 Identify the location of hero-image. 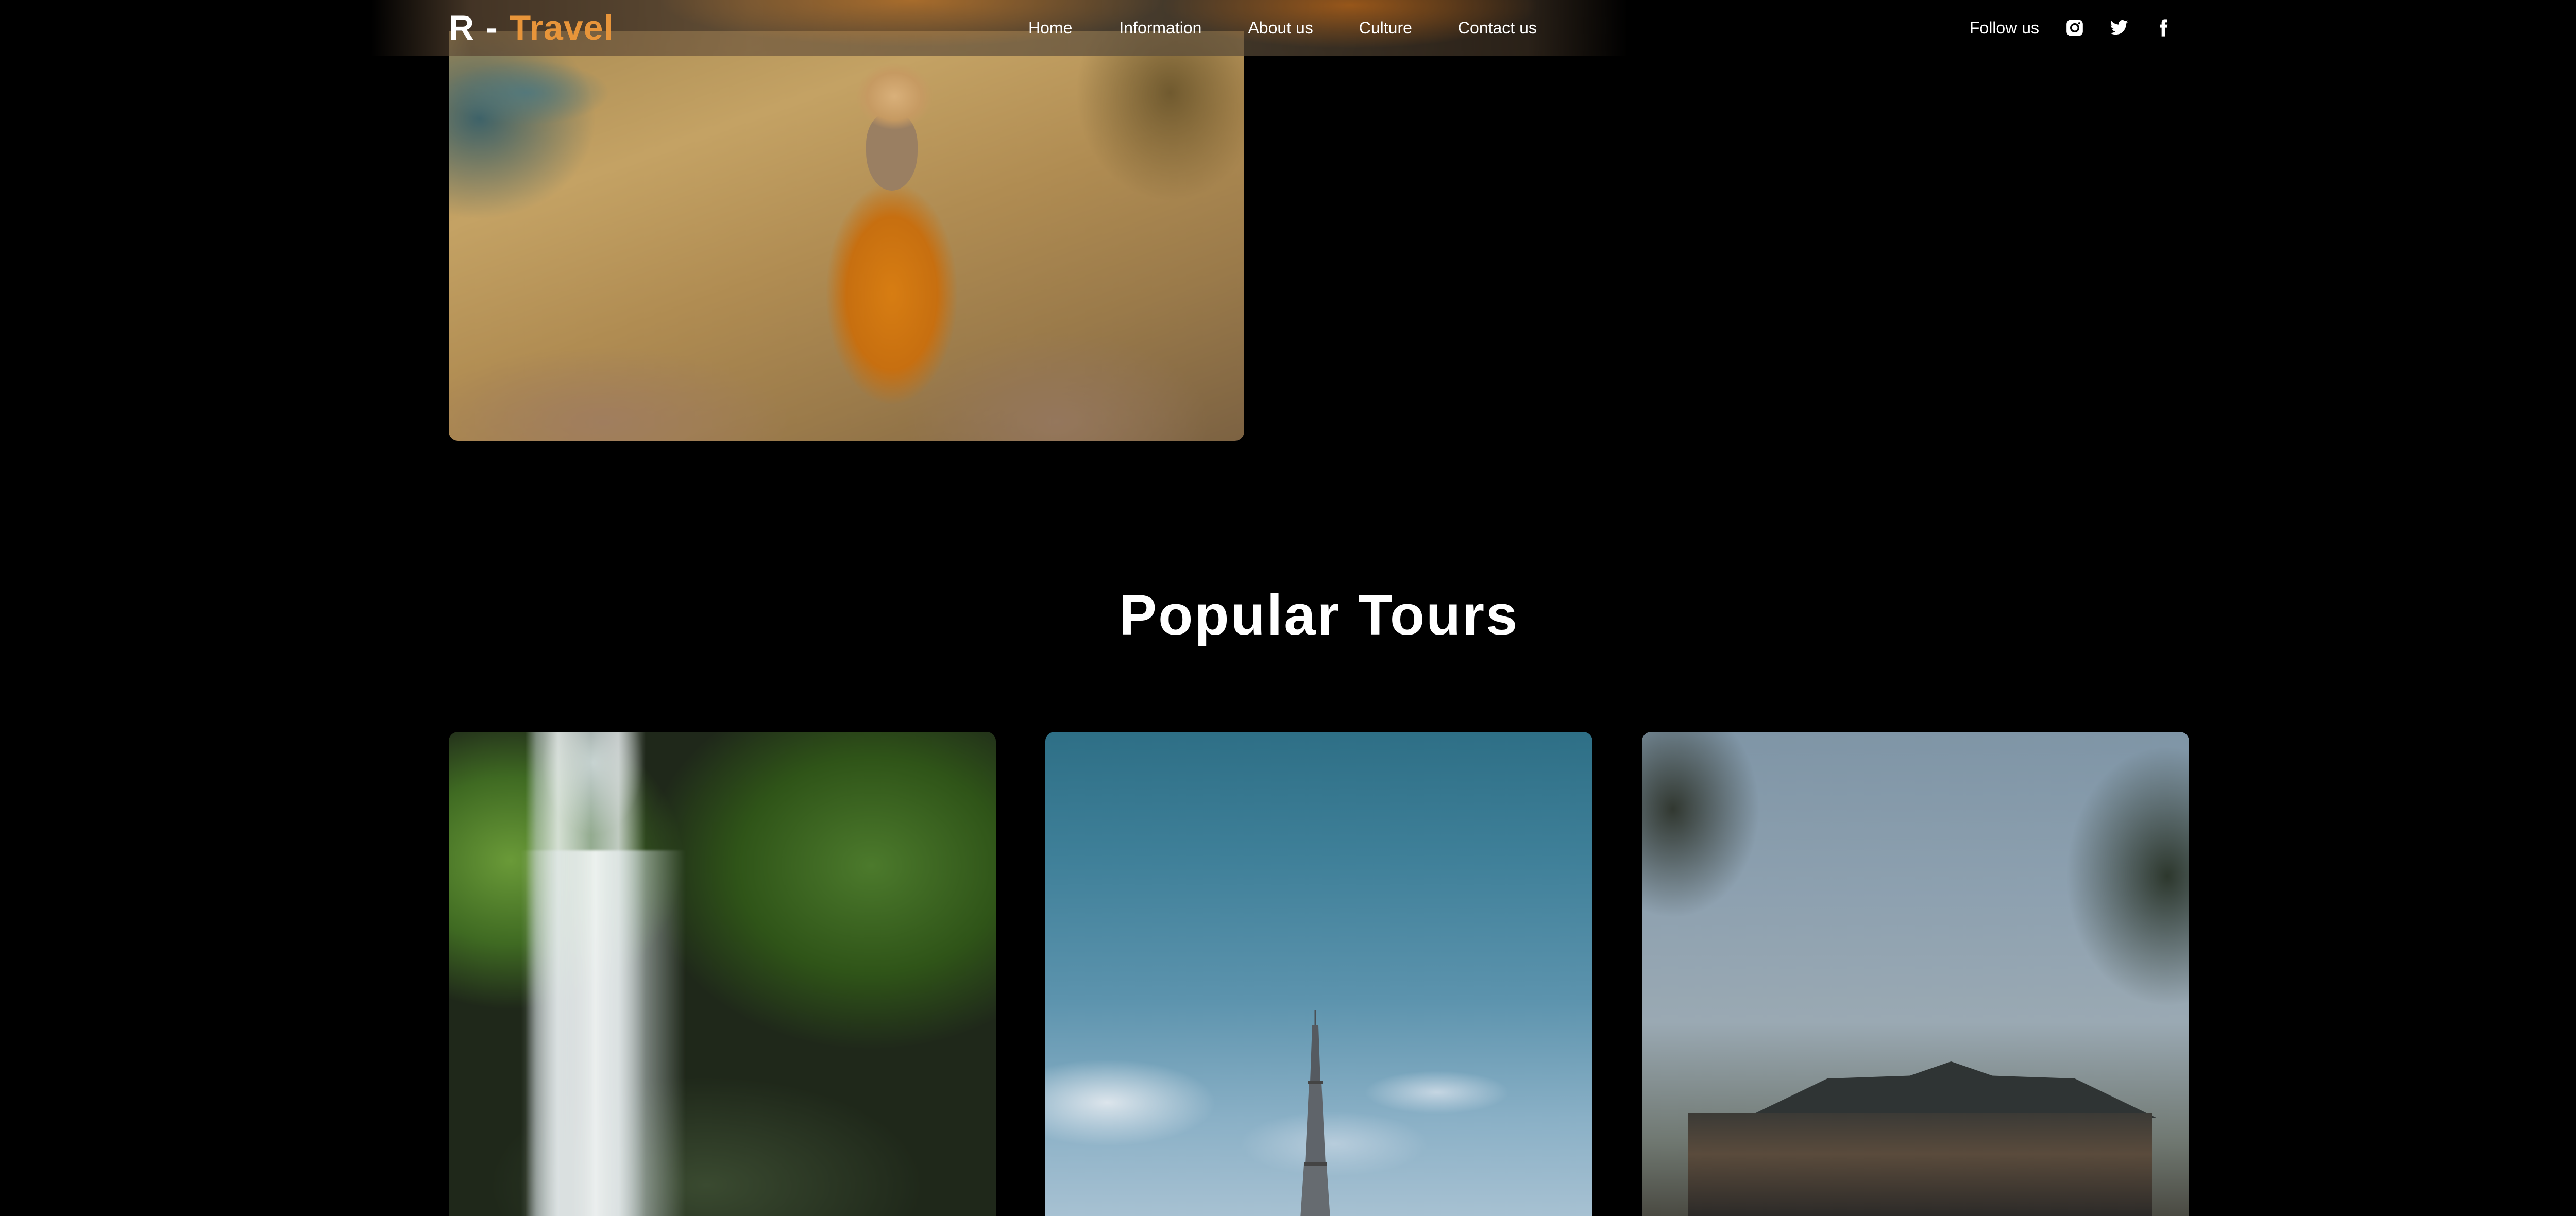
(846, 236).